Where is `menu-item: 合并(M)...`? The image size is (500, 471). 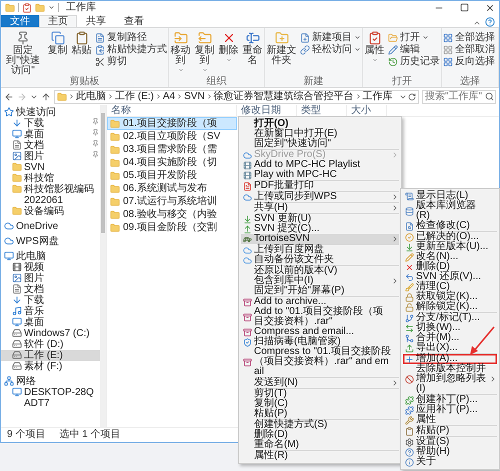
menu-item: 合并(M)... is located at coordinates (450, 338).